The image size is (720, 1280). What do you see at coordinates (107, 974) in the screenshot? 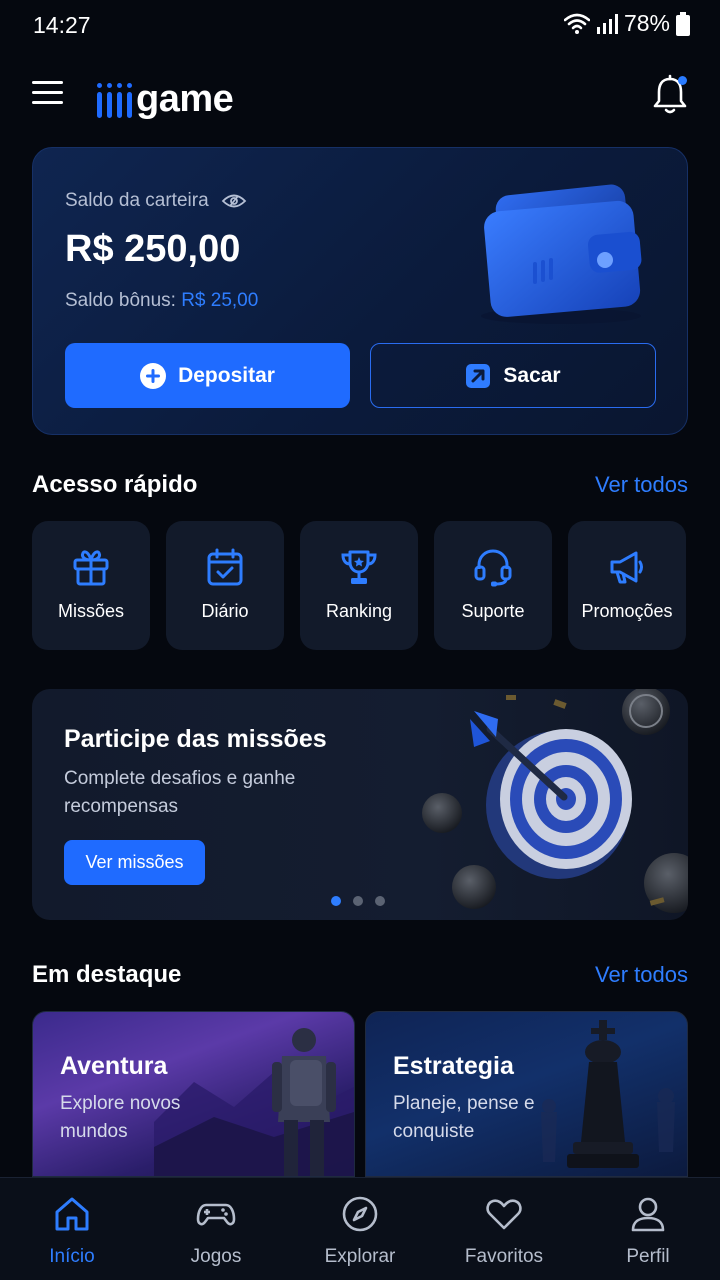
I see `featured-title: Em destaque` at bounding box center [107, 974].